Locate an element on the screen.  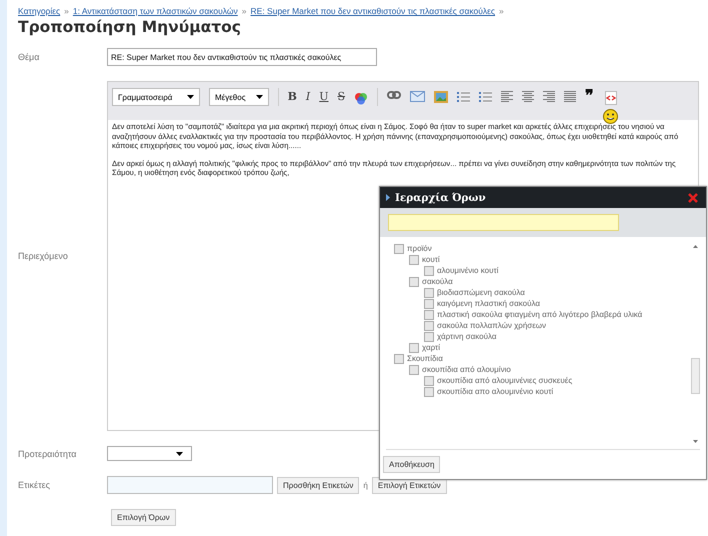
field-label: Προτεραιότητα is located at coordinates (48, 453).